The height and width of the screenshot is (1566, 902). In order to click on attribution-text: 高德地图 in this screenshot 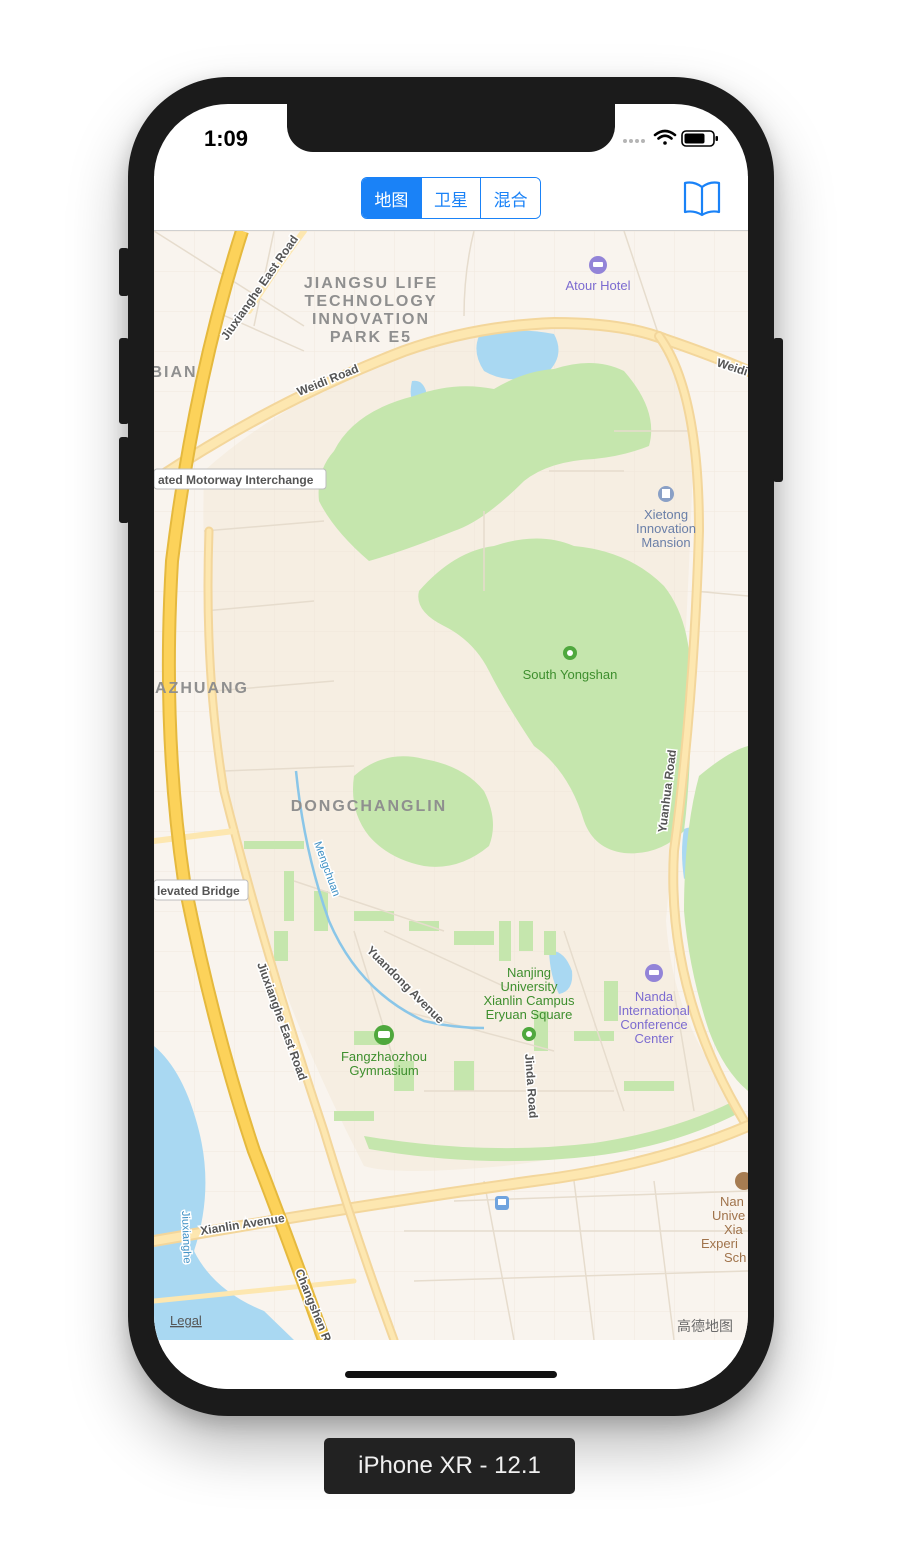, I will do `click(705, 1326)`.